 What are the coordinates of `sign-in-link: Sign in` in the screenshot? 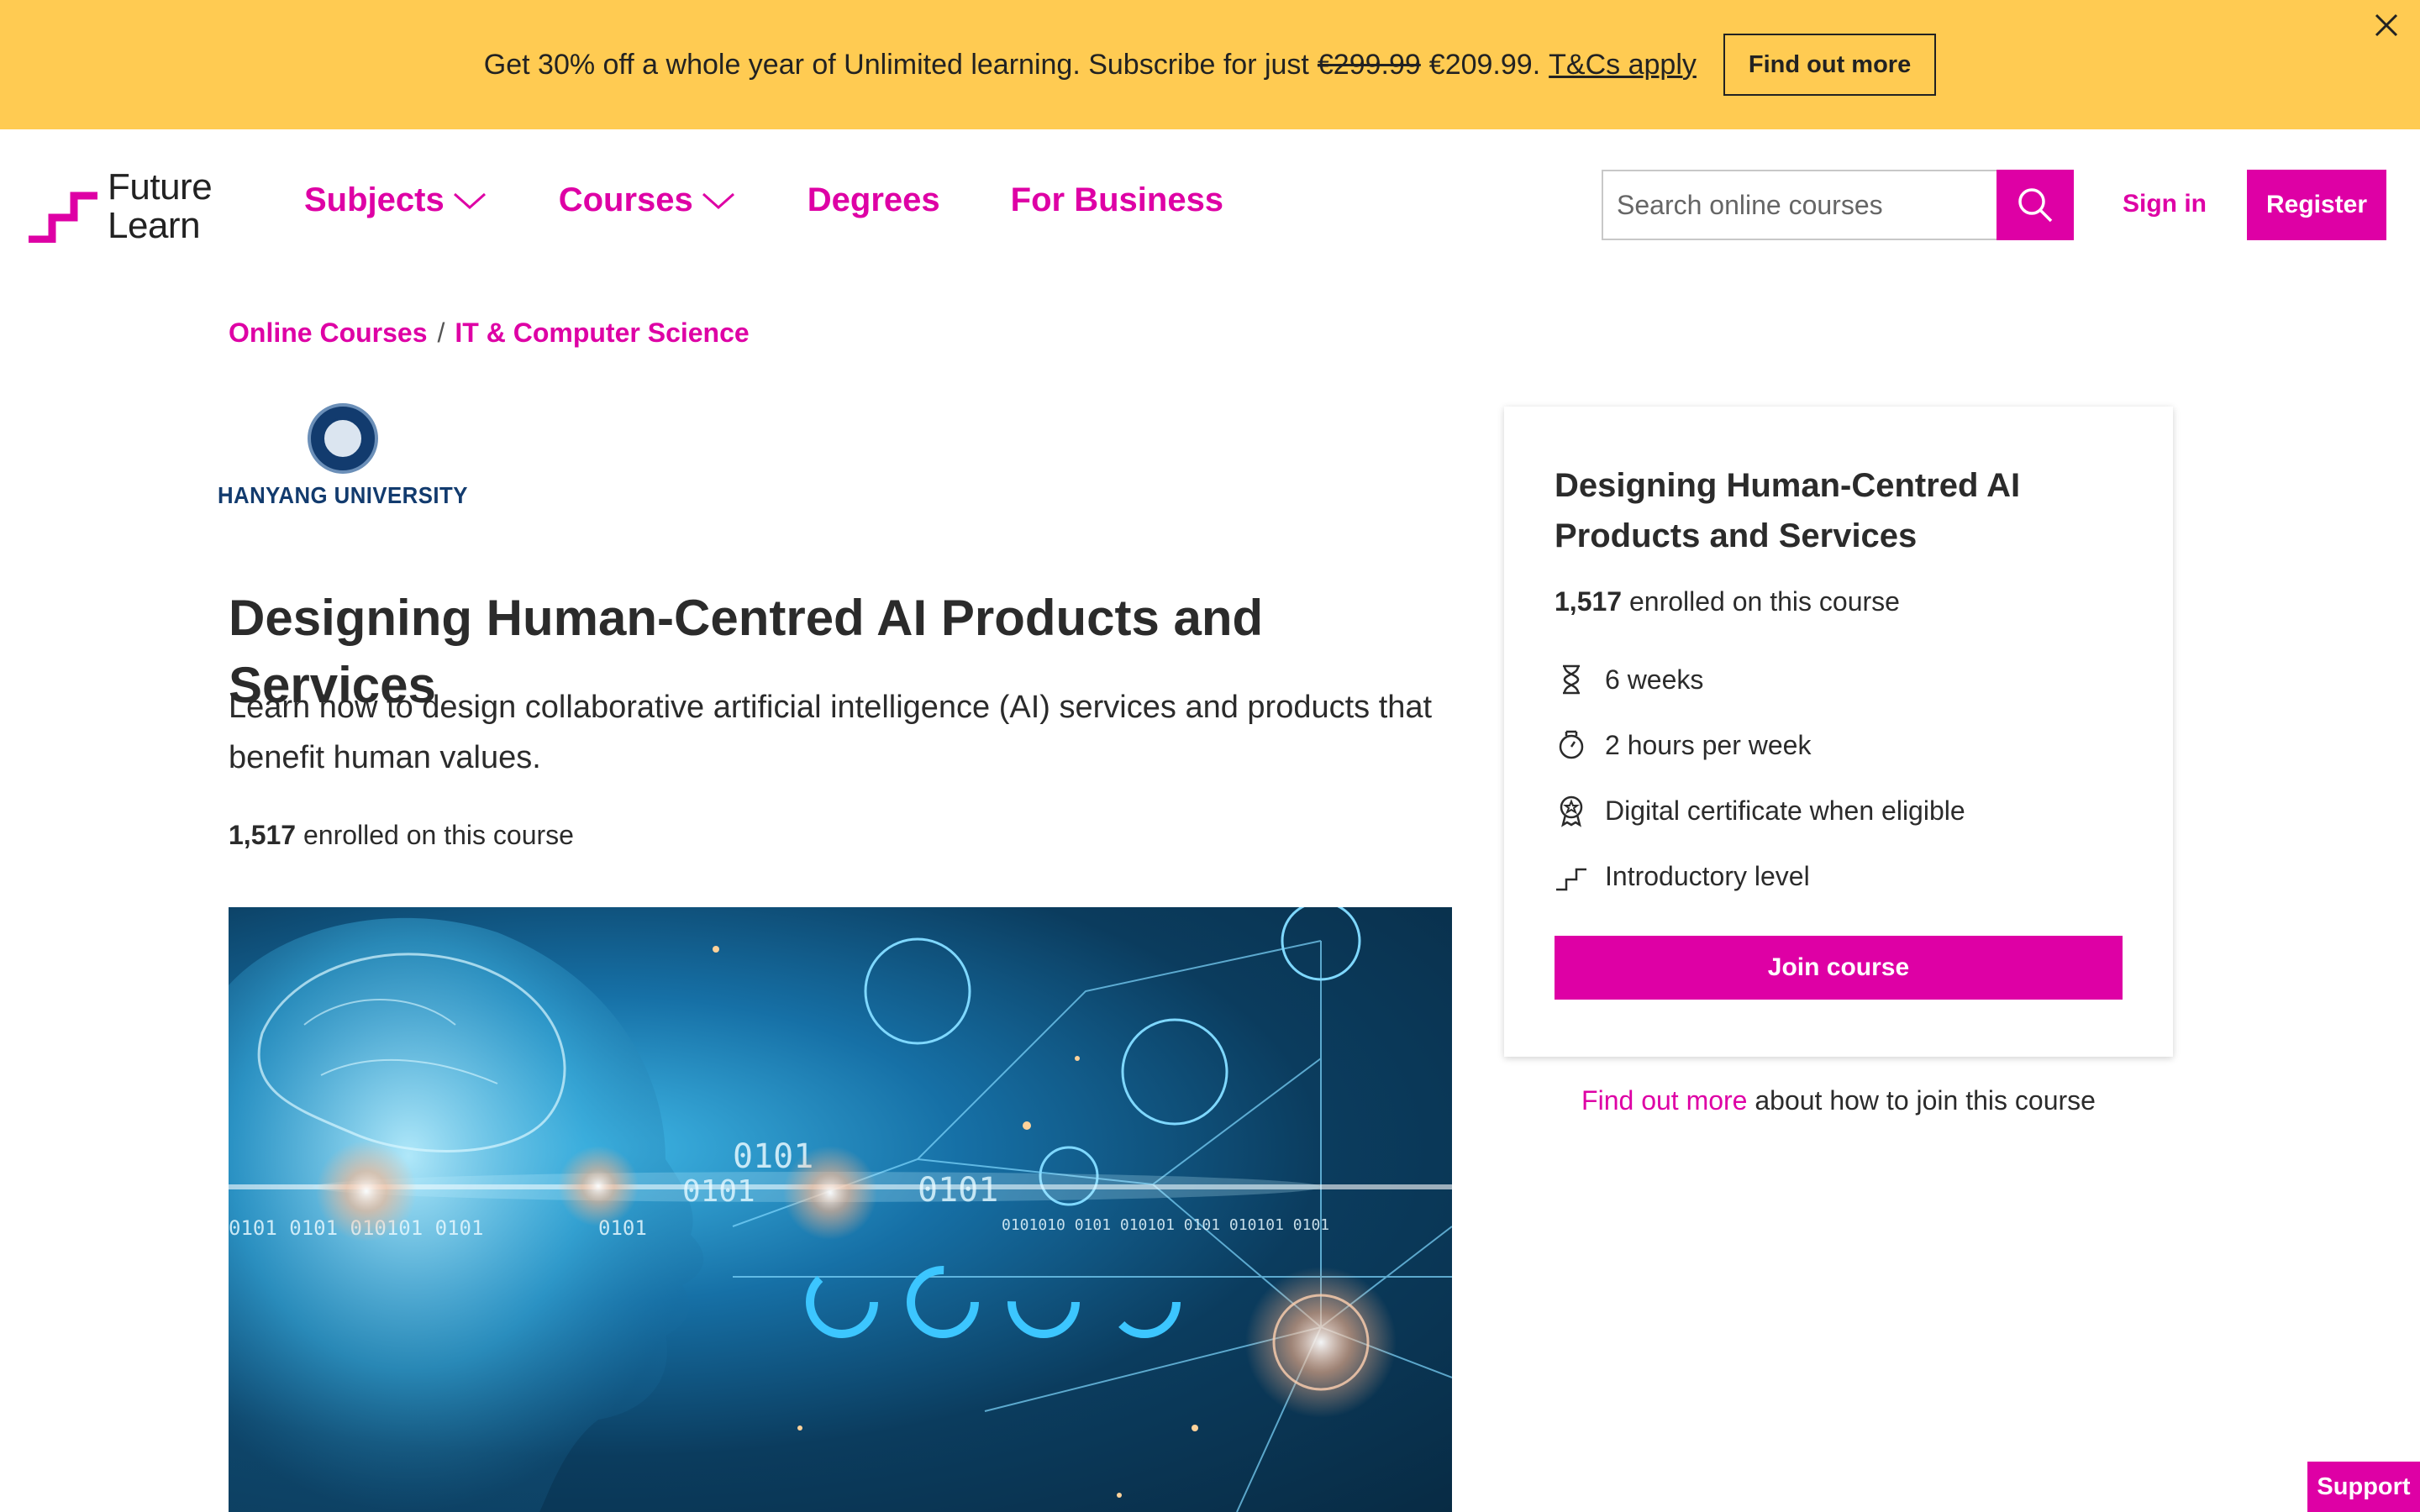 It's located at (2165, 204).